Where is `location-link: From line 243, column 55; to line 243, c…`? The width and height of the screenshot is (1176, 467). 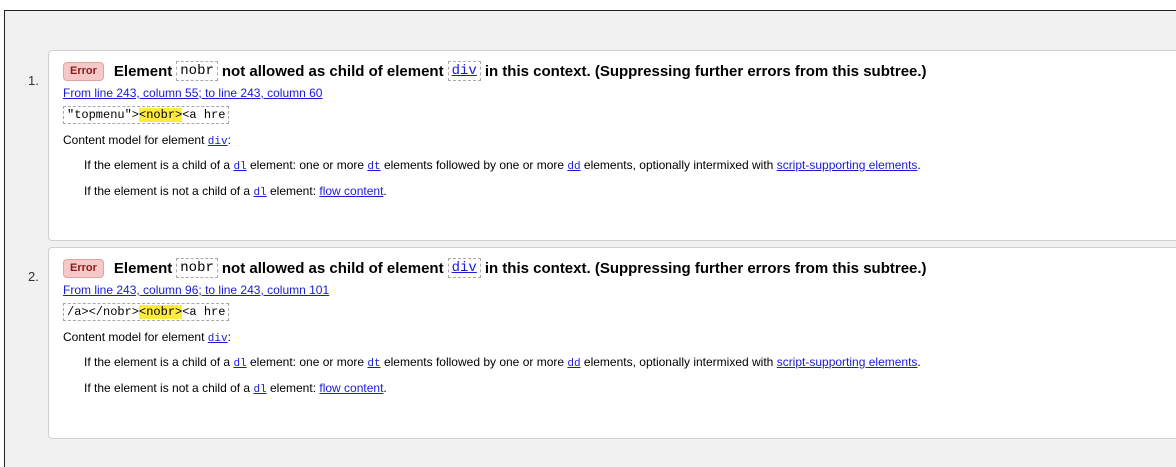 location-link: From line 243, column 55; to line 243, c… is located at coordinates (192, 93).